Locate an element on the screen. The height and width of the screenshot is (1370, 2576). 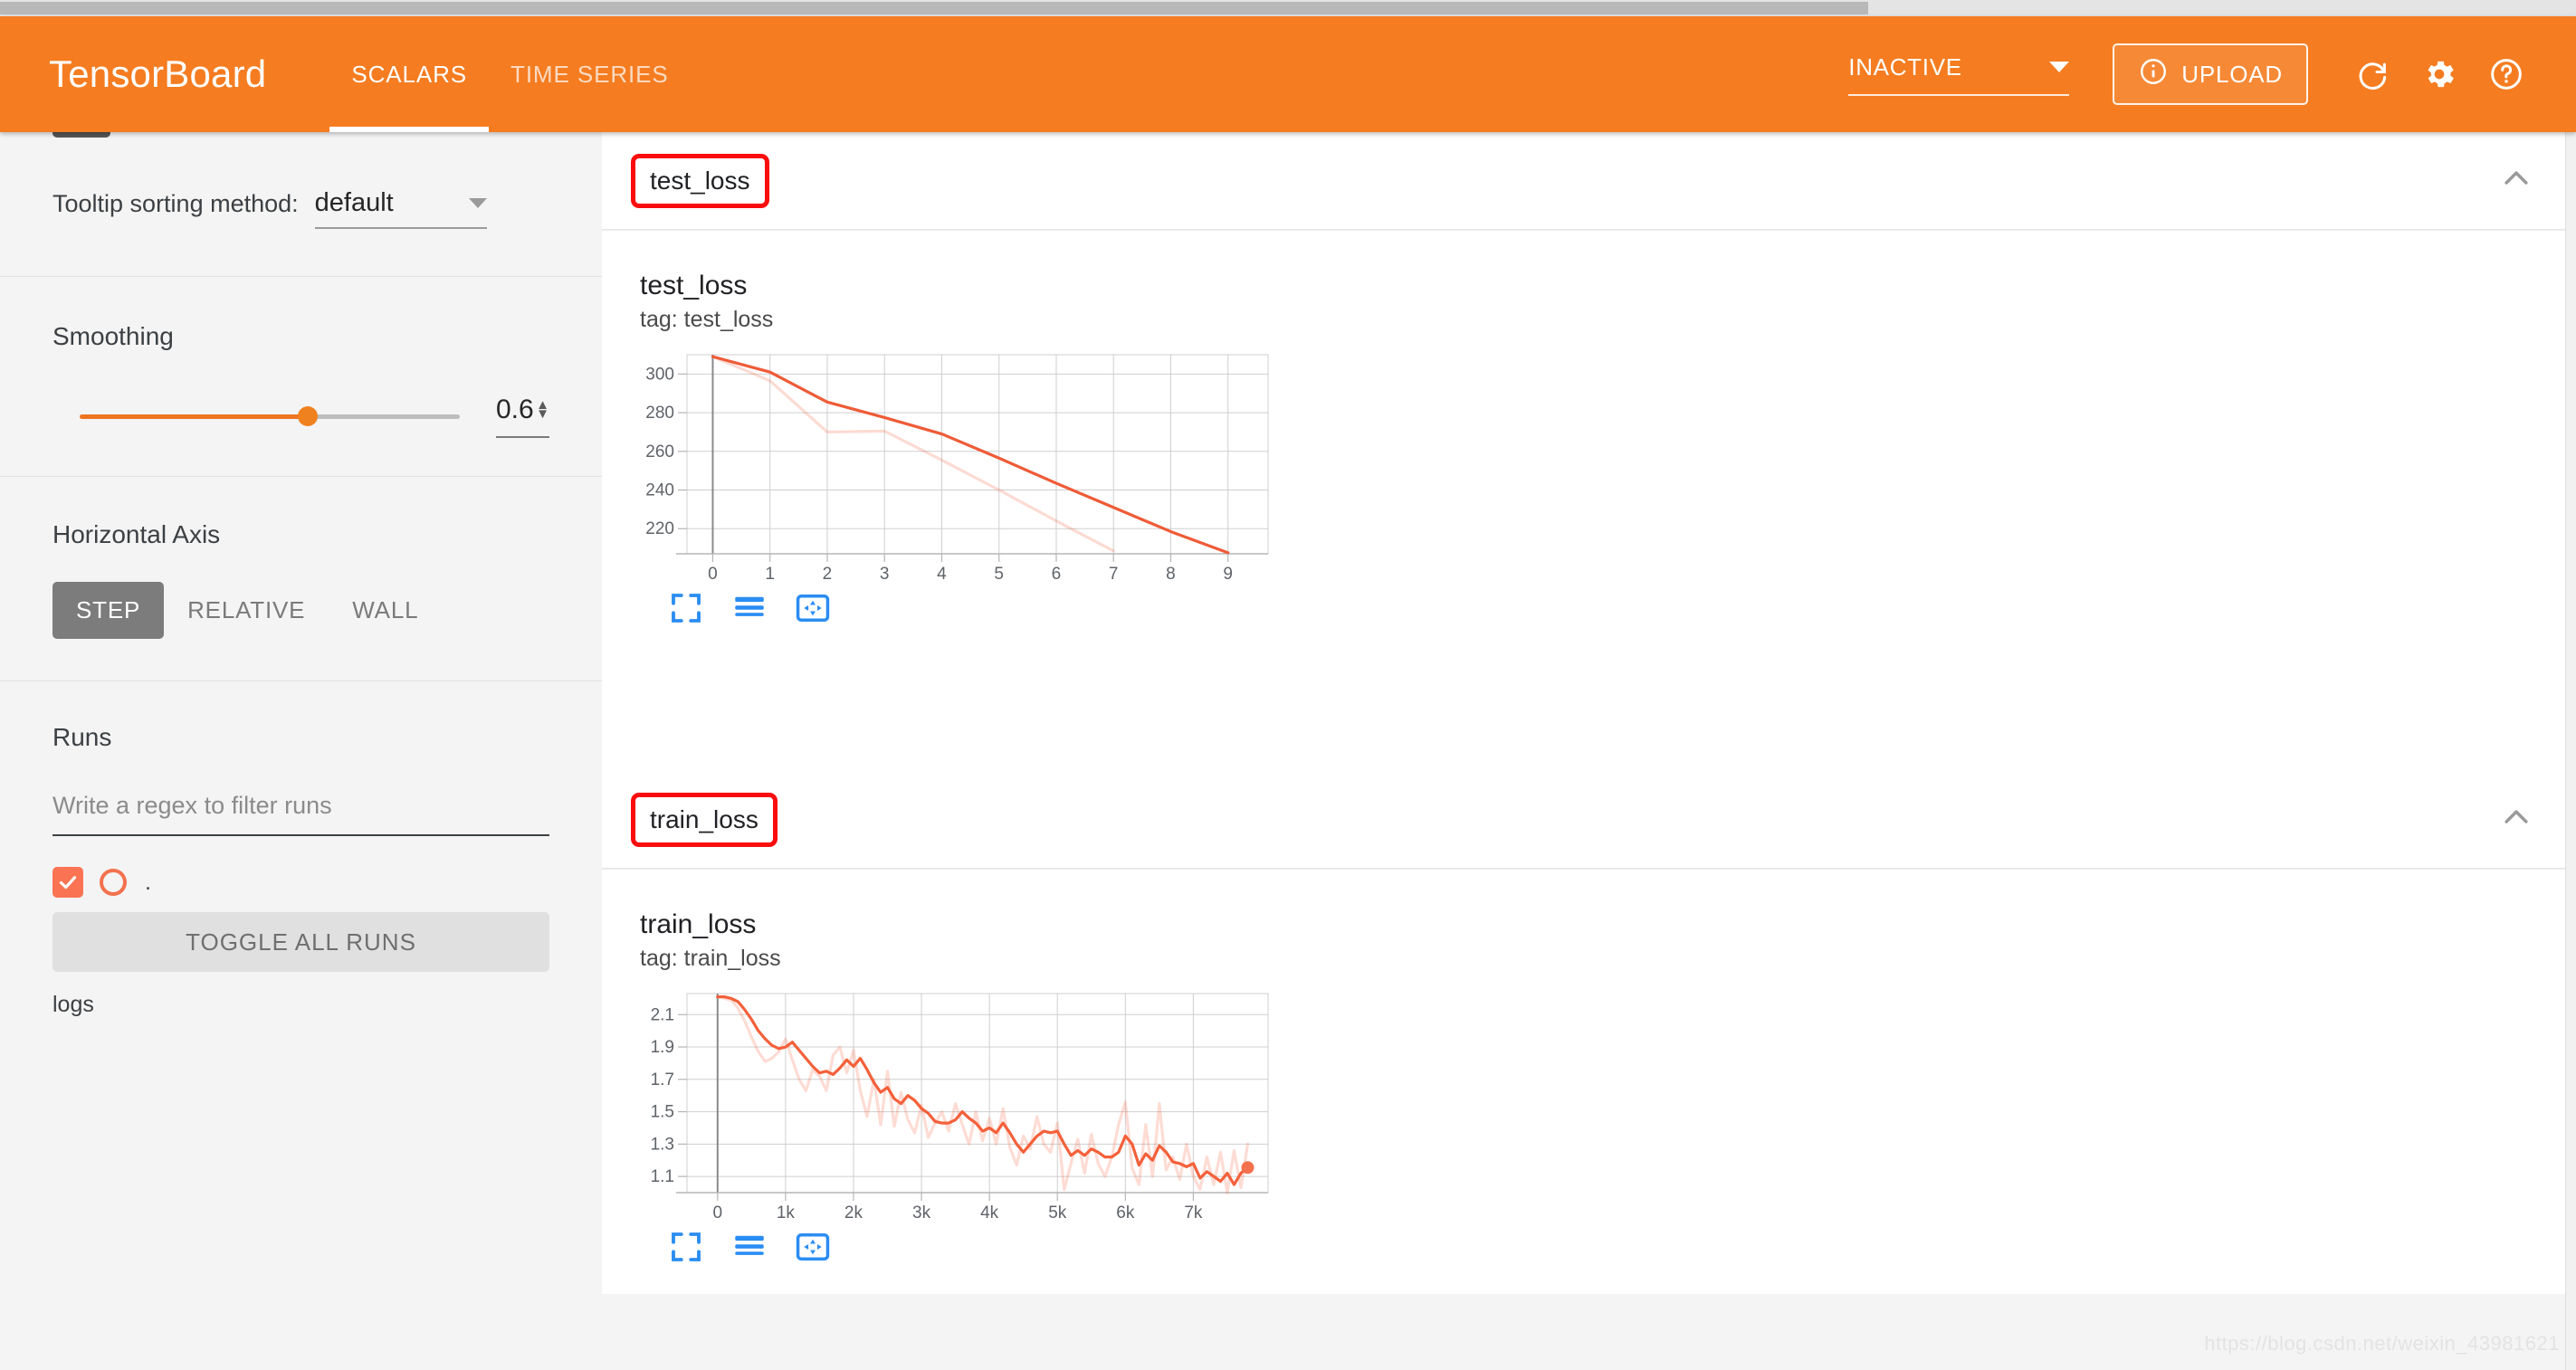
svg-text: 1.5 is located at coordinates (662, 1112).